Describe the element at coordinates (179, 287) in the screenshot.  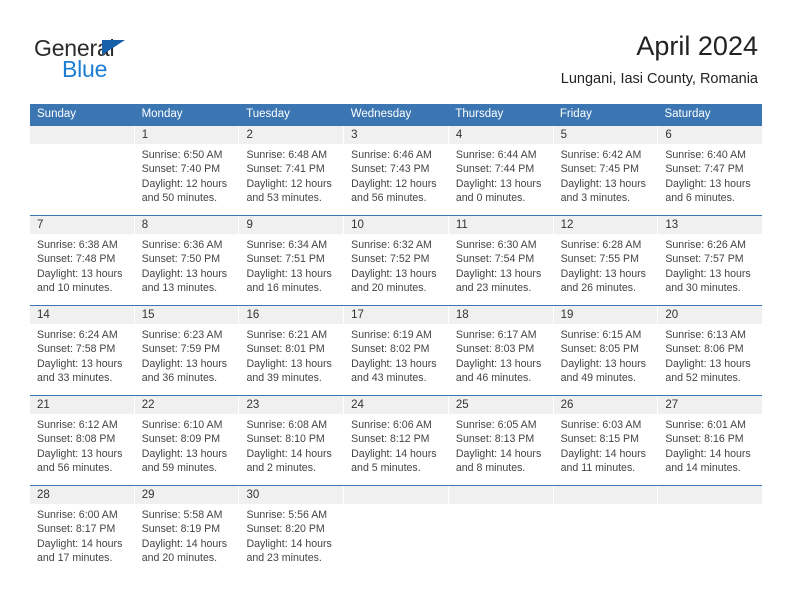
I see `daylight-line2: and 13 minutes.` at that location.